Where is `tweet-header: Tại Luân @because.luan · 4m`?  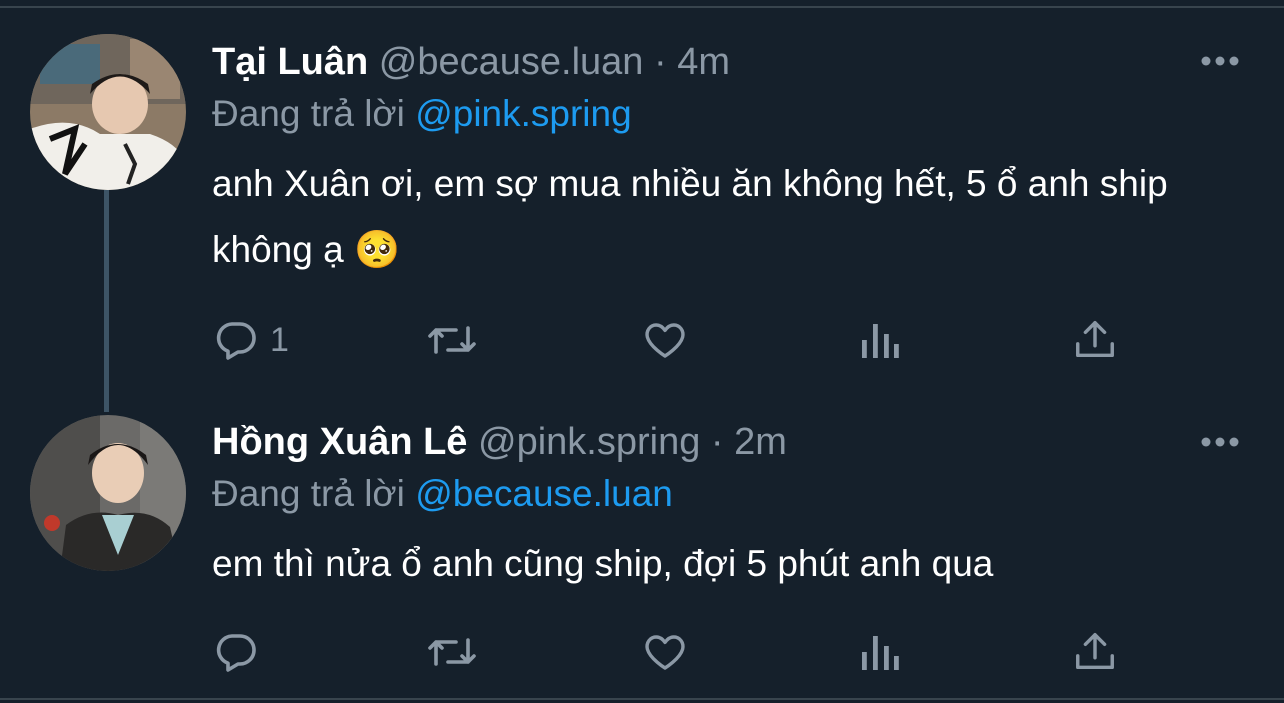 tweet-header: Tại Luân @because.luan · 4m is located at coordinates (471, 62).